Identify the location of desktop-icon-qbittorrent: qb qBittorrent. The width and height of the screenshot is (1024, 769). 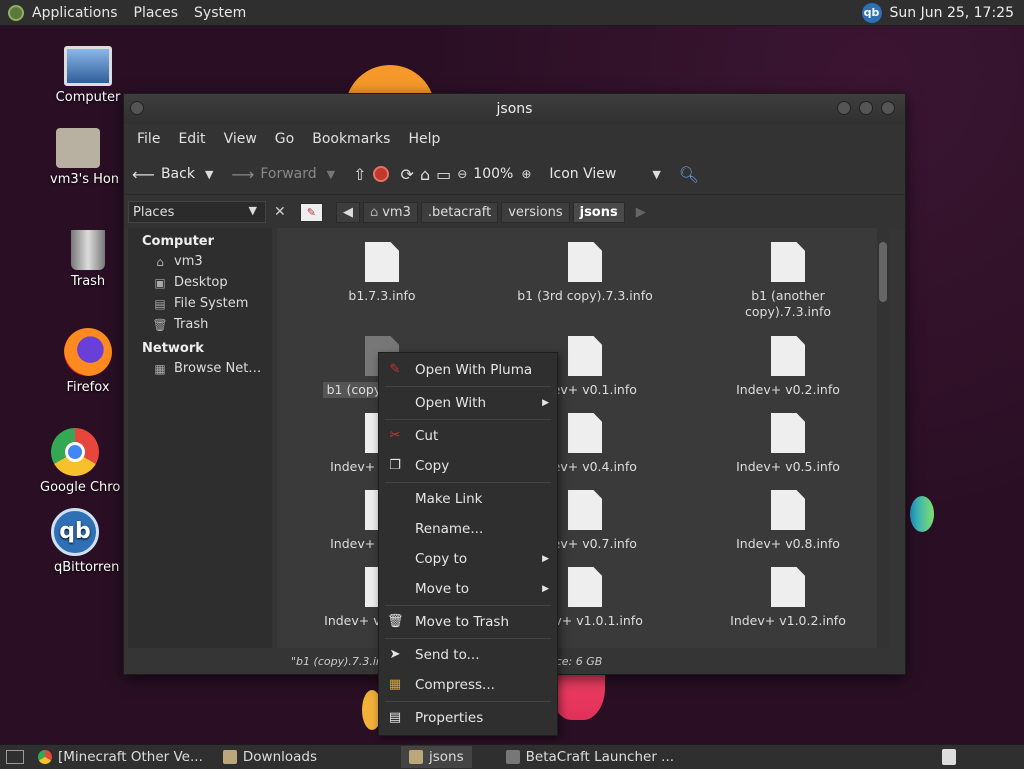
(75, 541).